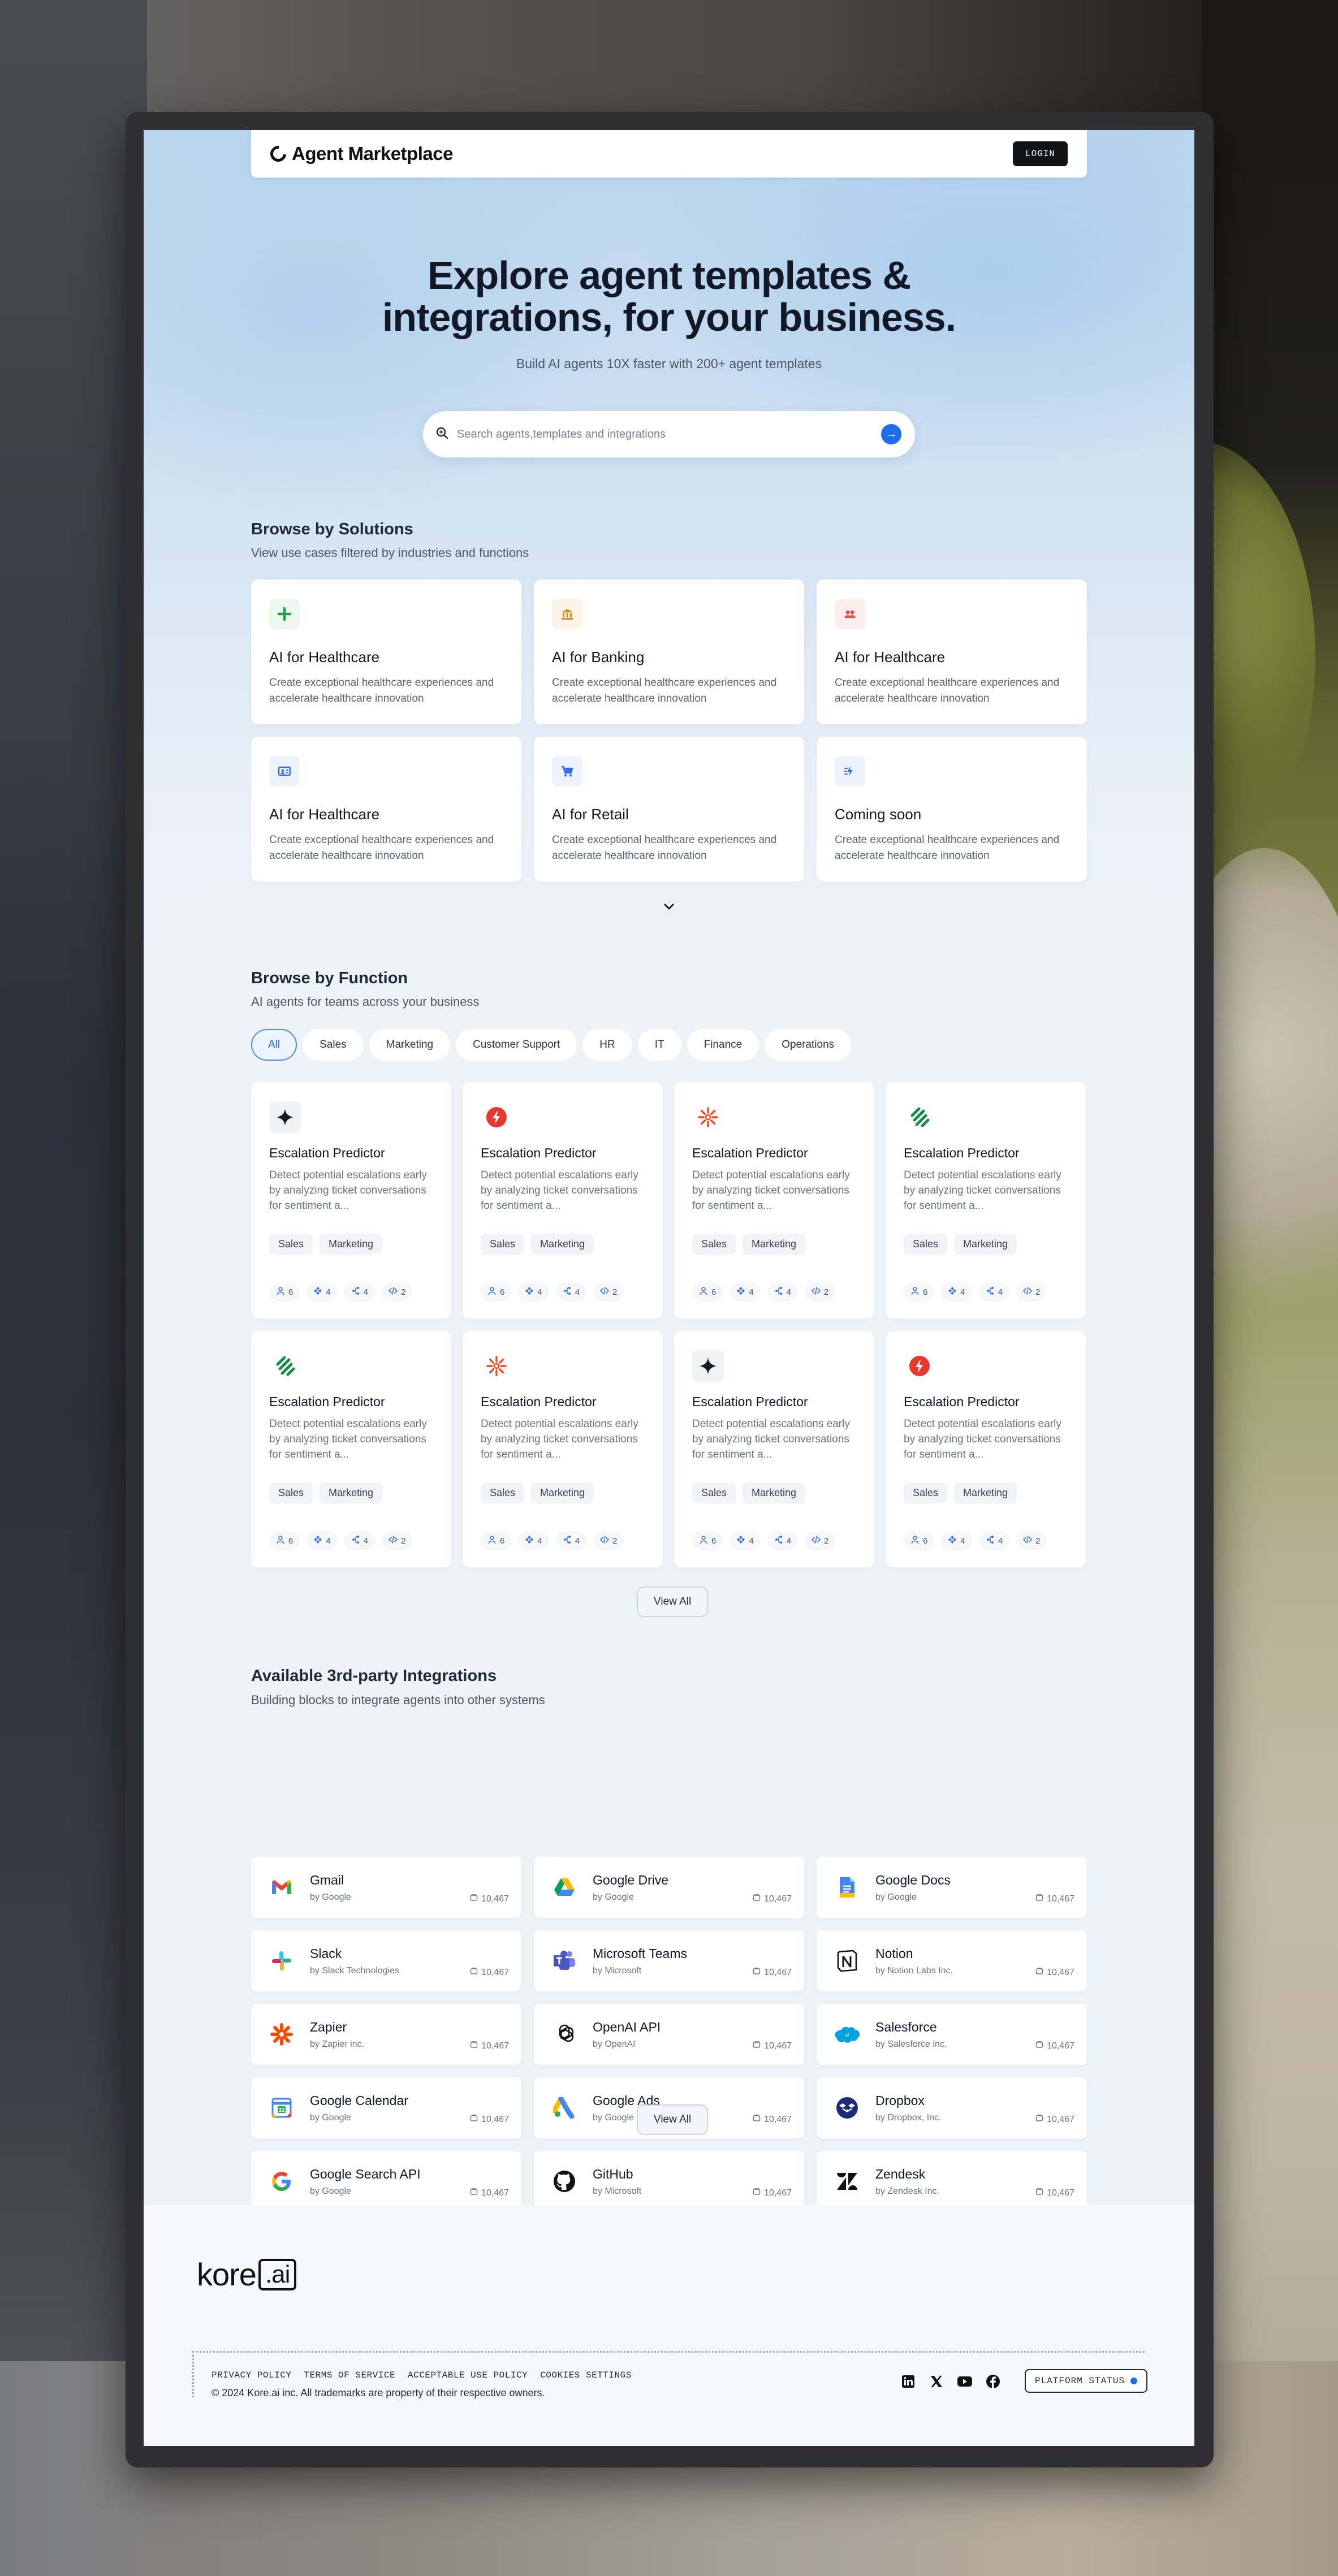  What do you see at coordinates (723, 1045) in the screenshot?
I see `tab-finance: Finance` at bounding box center [723, 1045].